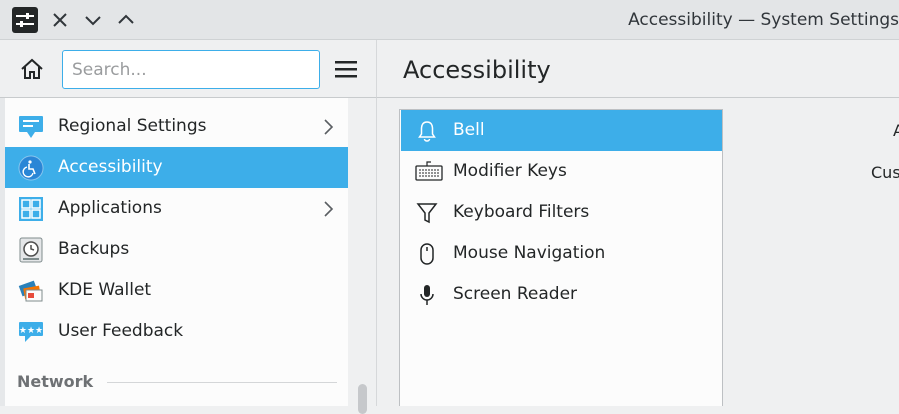  I want to click on section-divider, so click(222, 382).